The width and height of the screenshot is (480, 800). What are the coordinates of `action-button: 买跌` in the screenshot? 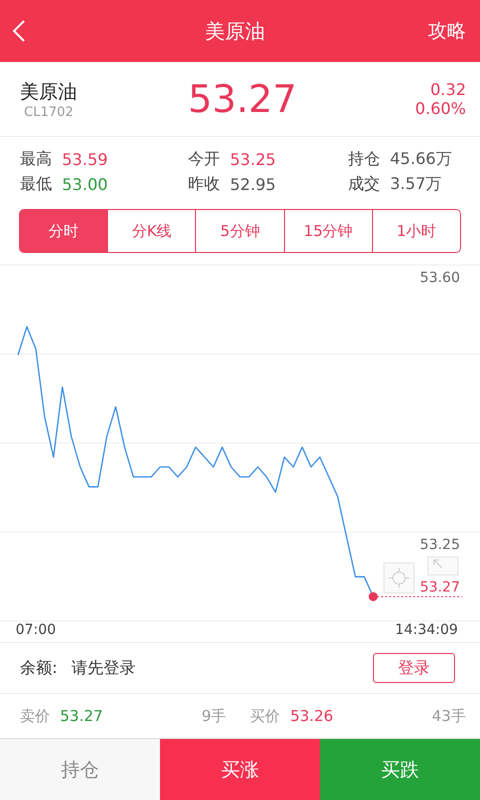 It's located at (400, 769).